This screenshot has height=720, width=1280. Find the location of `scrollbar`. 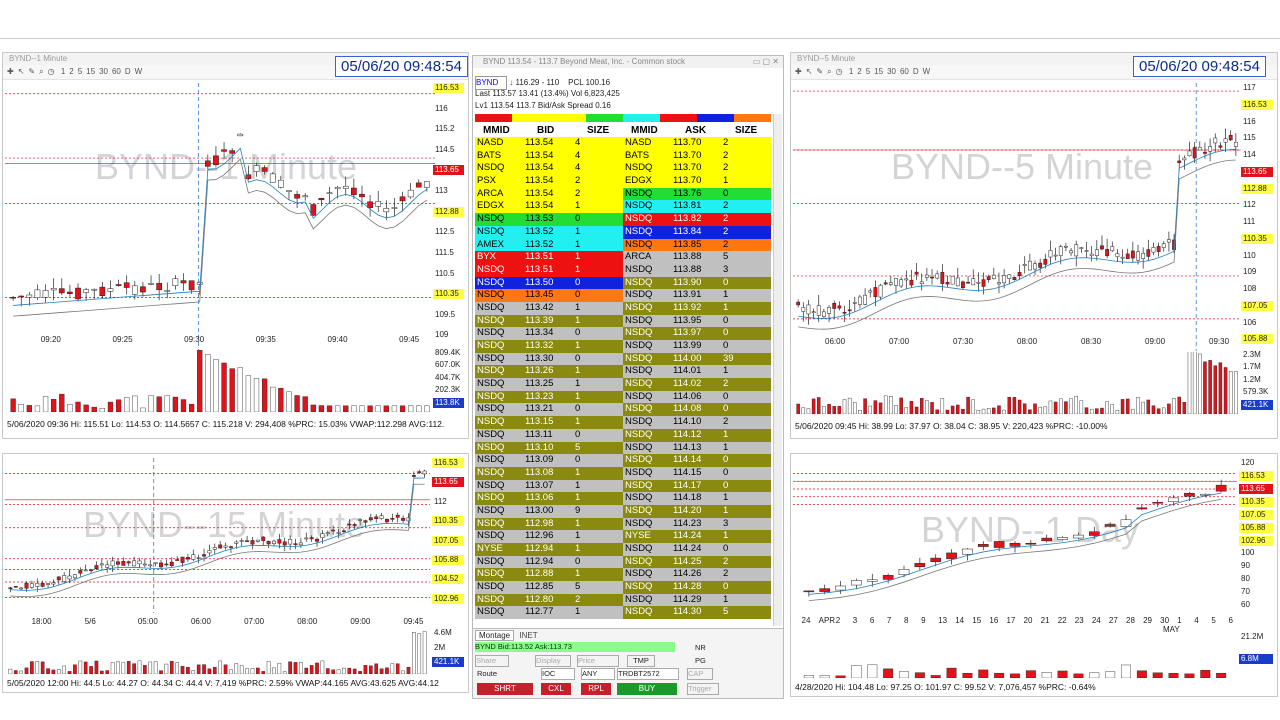

scrollbar is located at coordinates (777, 370).